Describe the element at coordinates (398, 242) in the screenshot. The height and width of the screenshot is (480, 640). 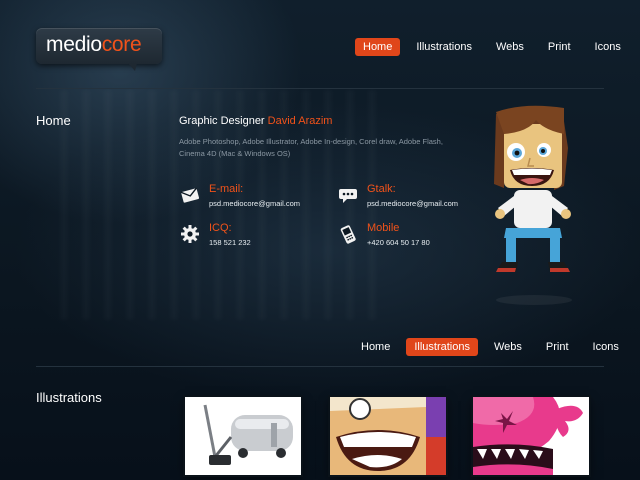
I see `contact-mobile-value: +420 604 50 17 80` at that location.